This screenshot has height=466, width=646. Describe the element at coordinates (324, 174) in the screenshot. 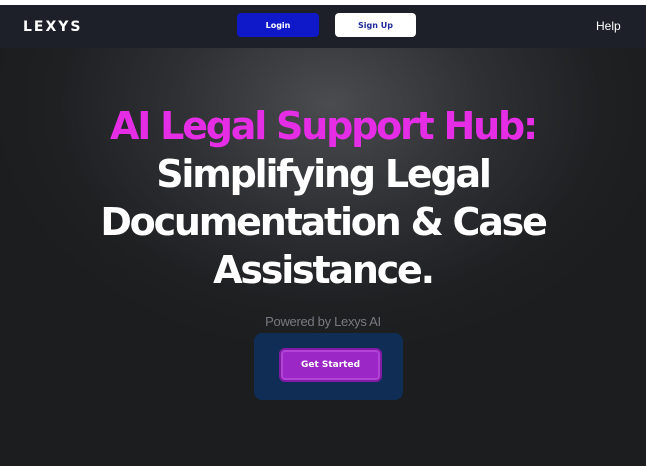

I see `hero-title-line-1: Simplifying Legal` at that location.